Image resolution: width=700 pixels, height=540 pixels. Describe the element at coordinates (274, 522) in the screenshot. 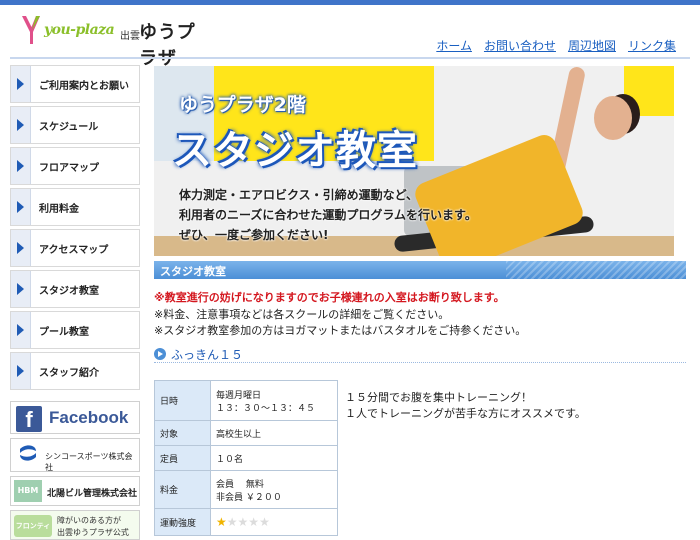

I see `intensity-rating: ★★★★★` at that location.